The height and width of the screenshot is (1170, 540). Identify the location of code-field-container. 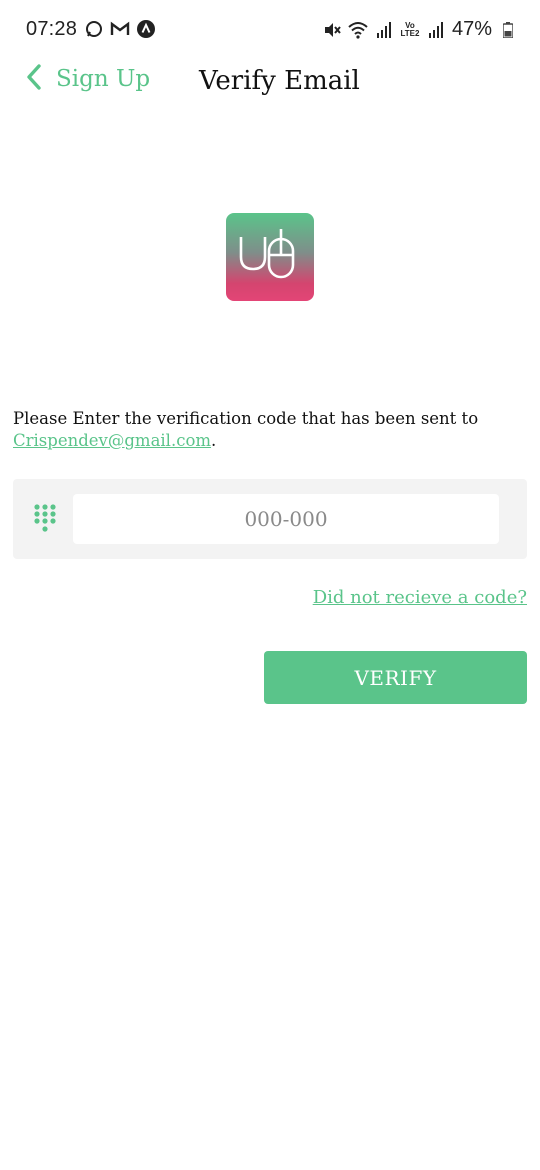
(270, 519).